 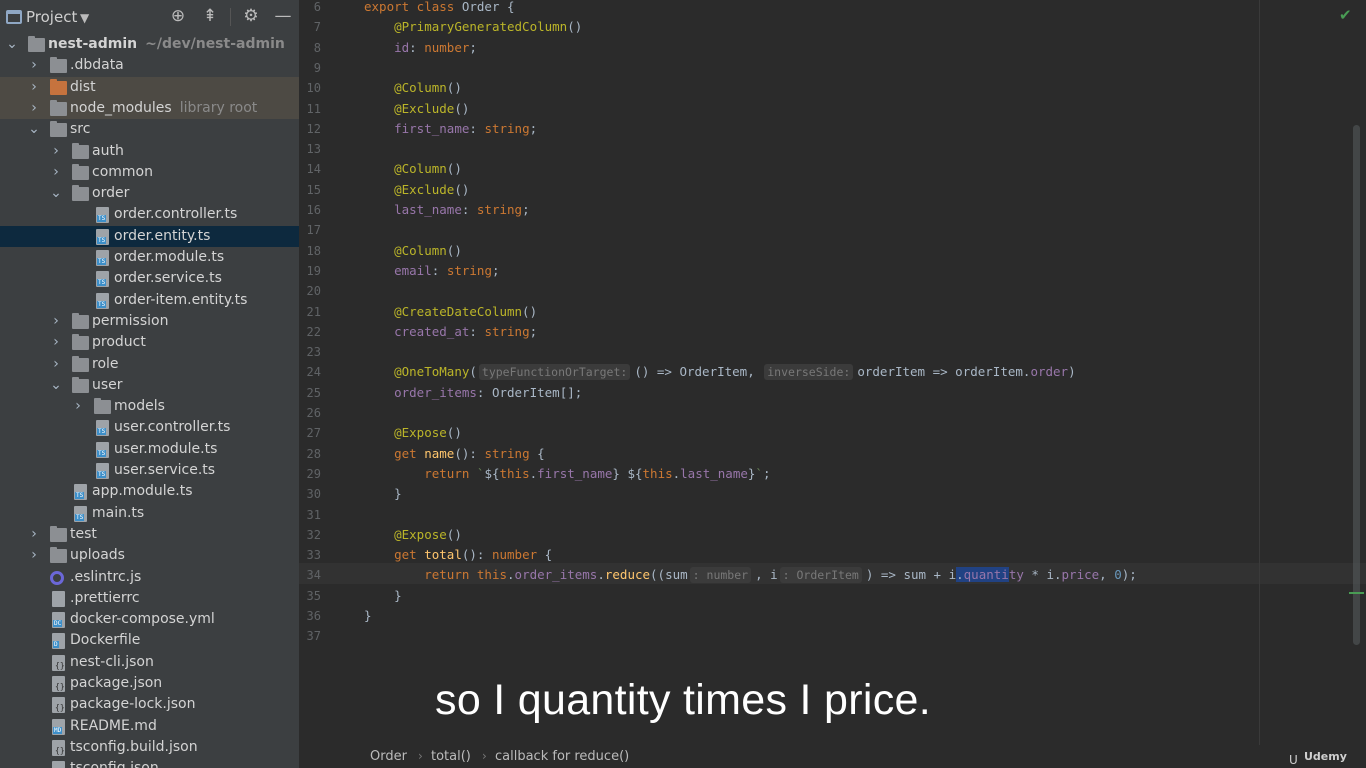 What do you see at coordinates (149, 470) in the screenshot?
I see `tree-item: TS user.service.ts` at bounding box center [149, 470].